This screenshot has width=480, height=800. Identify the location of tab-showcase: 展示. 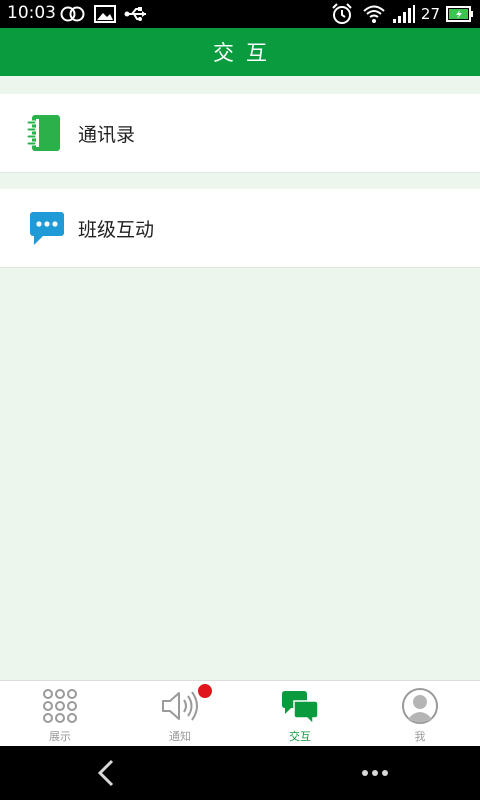
(60, 714).